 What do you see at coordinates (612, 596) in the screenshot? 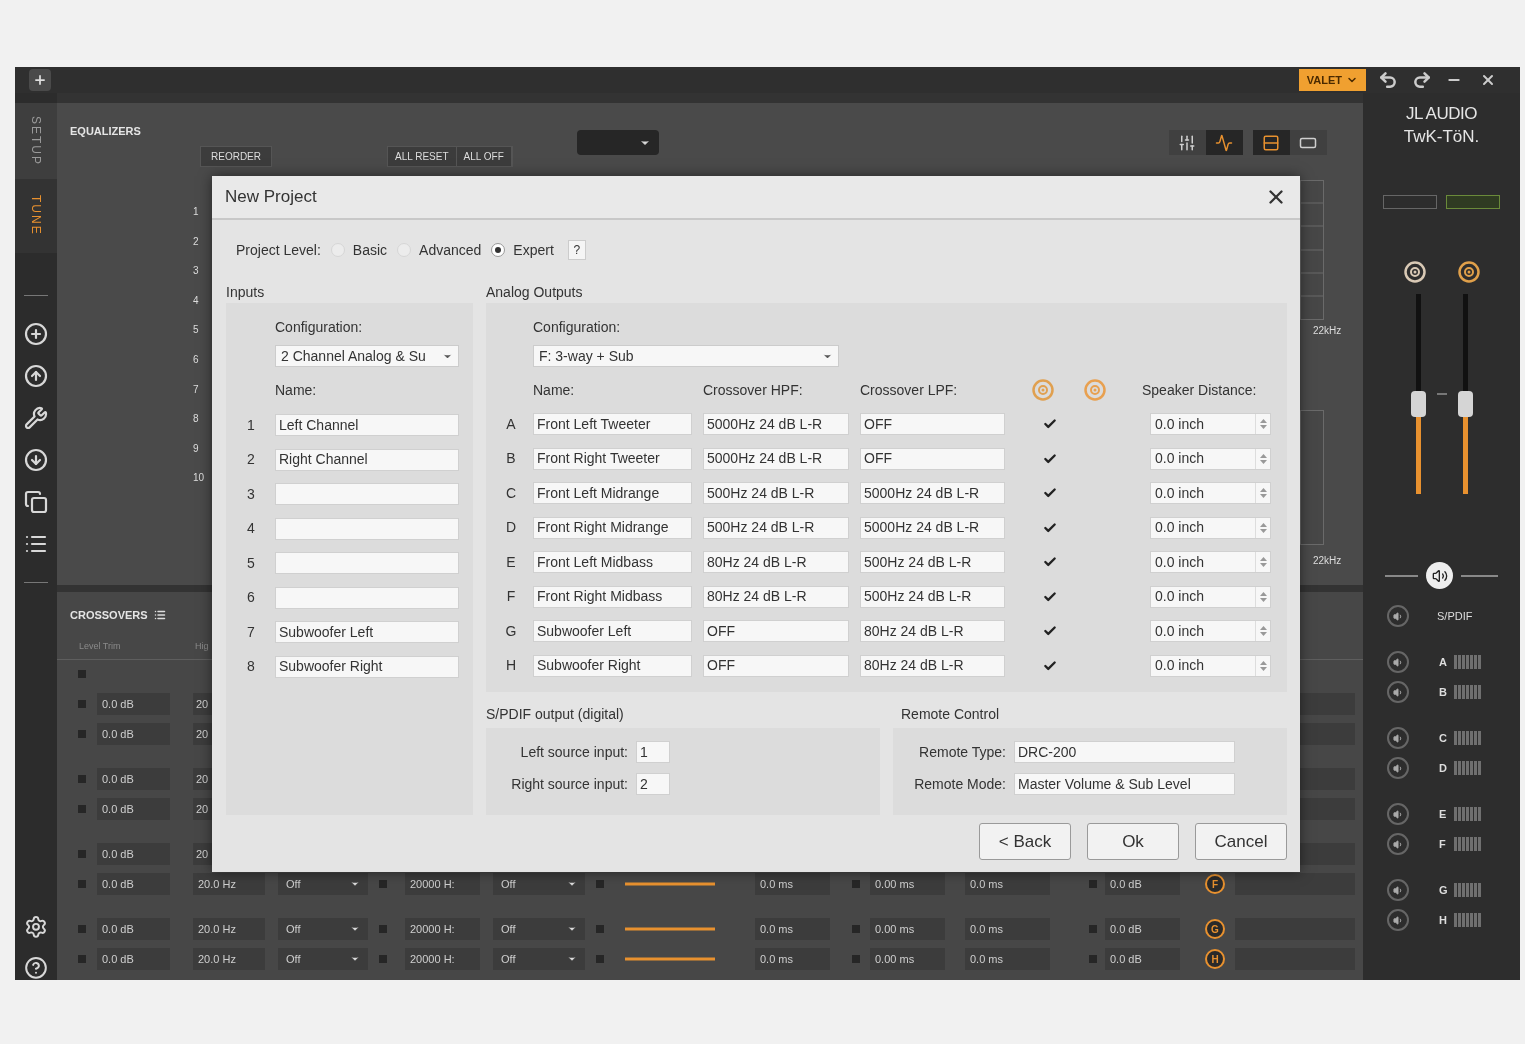
I see `output-name-field: Front Right Midbass` at bounding box center [612, 596].